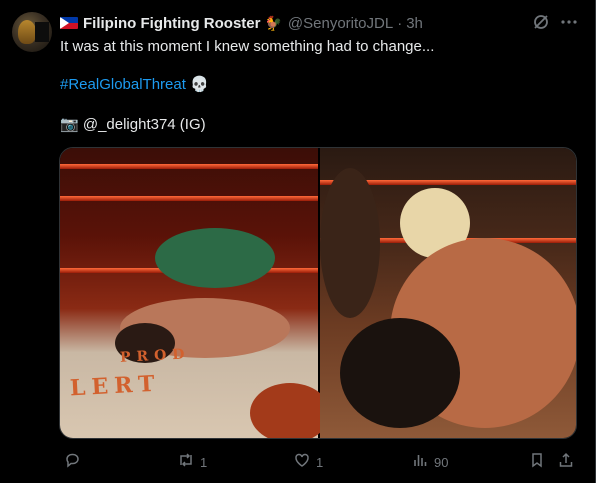 This screenshot has width=596, height=483. Describe the element at coordinates (199, 84) in the screenshot. I see `skull-emoji: 💀` at that location.